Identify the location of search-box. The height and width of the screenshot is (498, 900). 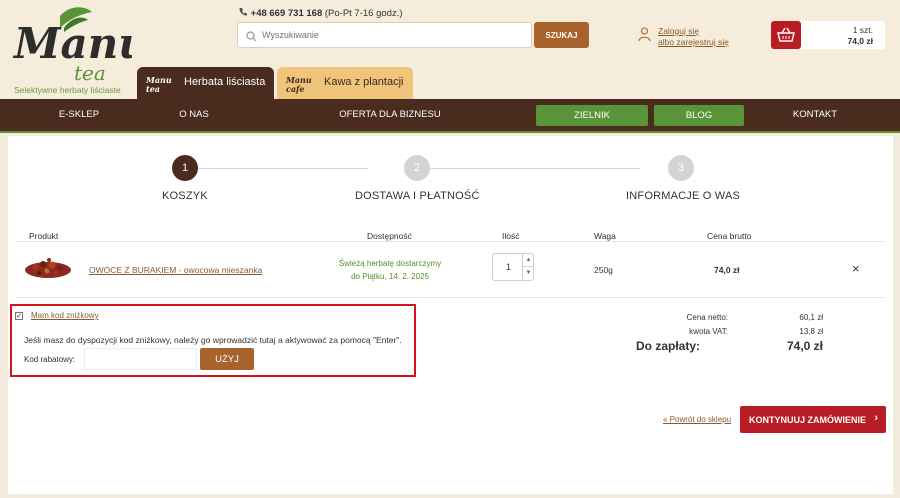
(384, 35).